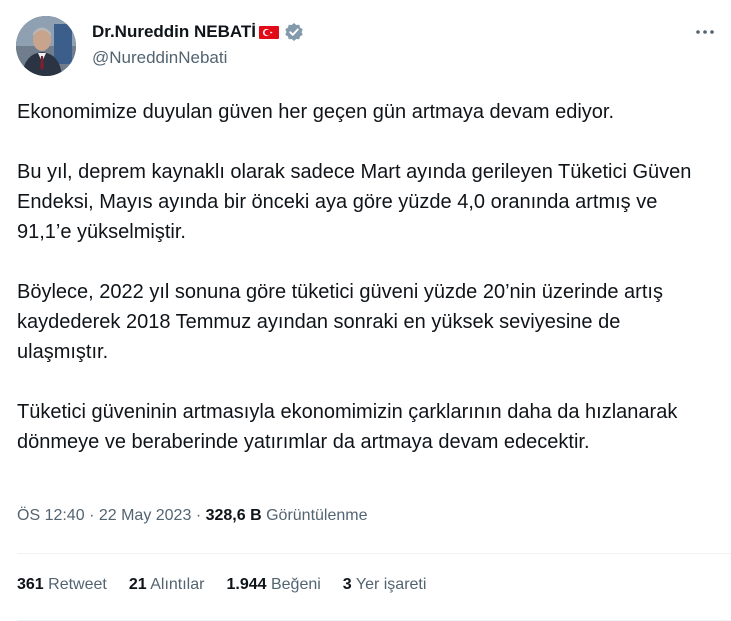 The image size is (731, 621). Describe the element at coordinates (269, 32) in the screenshot. I see `turkey-flag-icon` at that location.